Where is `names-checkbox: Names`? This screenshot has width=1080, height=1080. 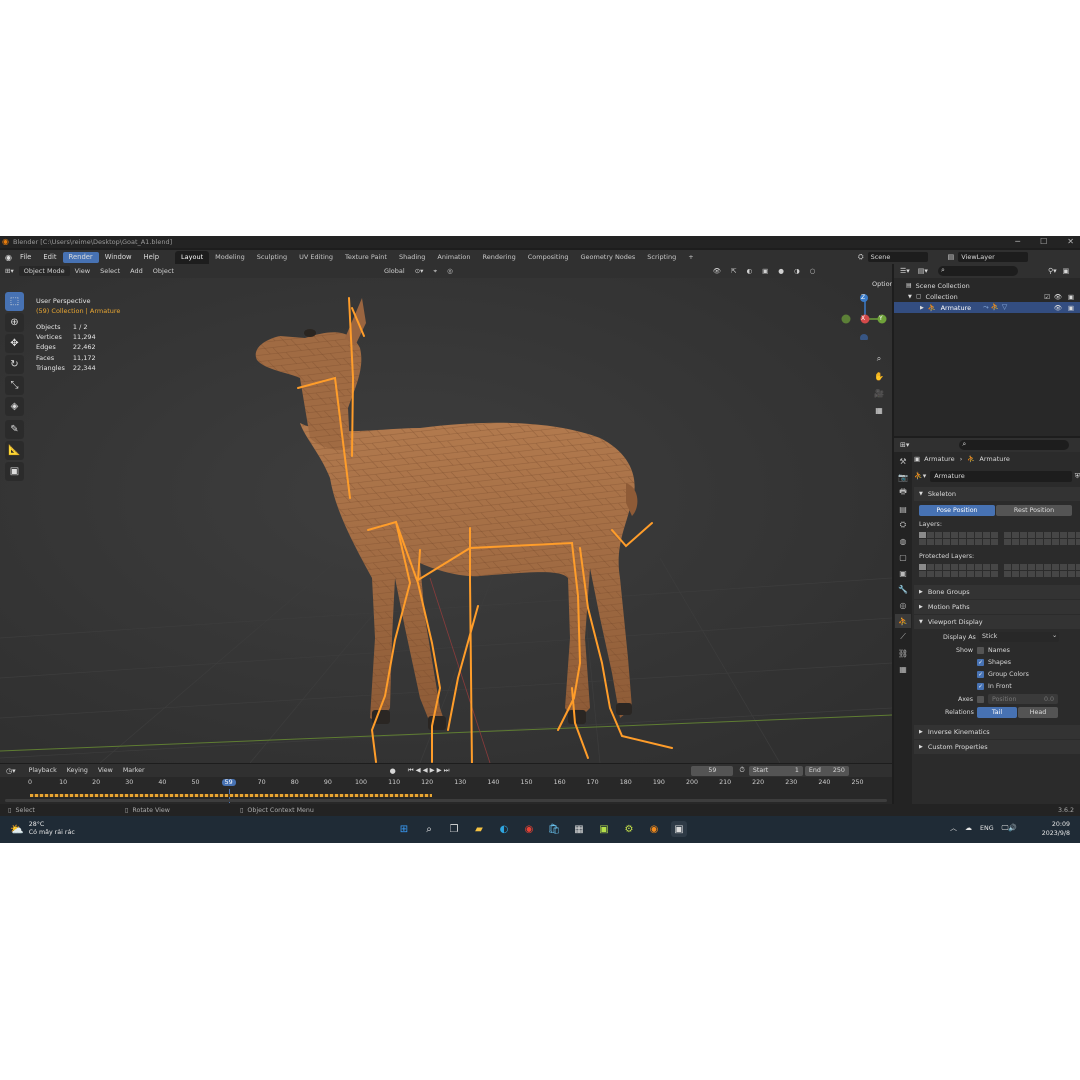
names-checkbox: Names is located at coordinates (993, 650).